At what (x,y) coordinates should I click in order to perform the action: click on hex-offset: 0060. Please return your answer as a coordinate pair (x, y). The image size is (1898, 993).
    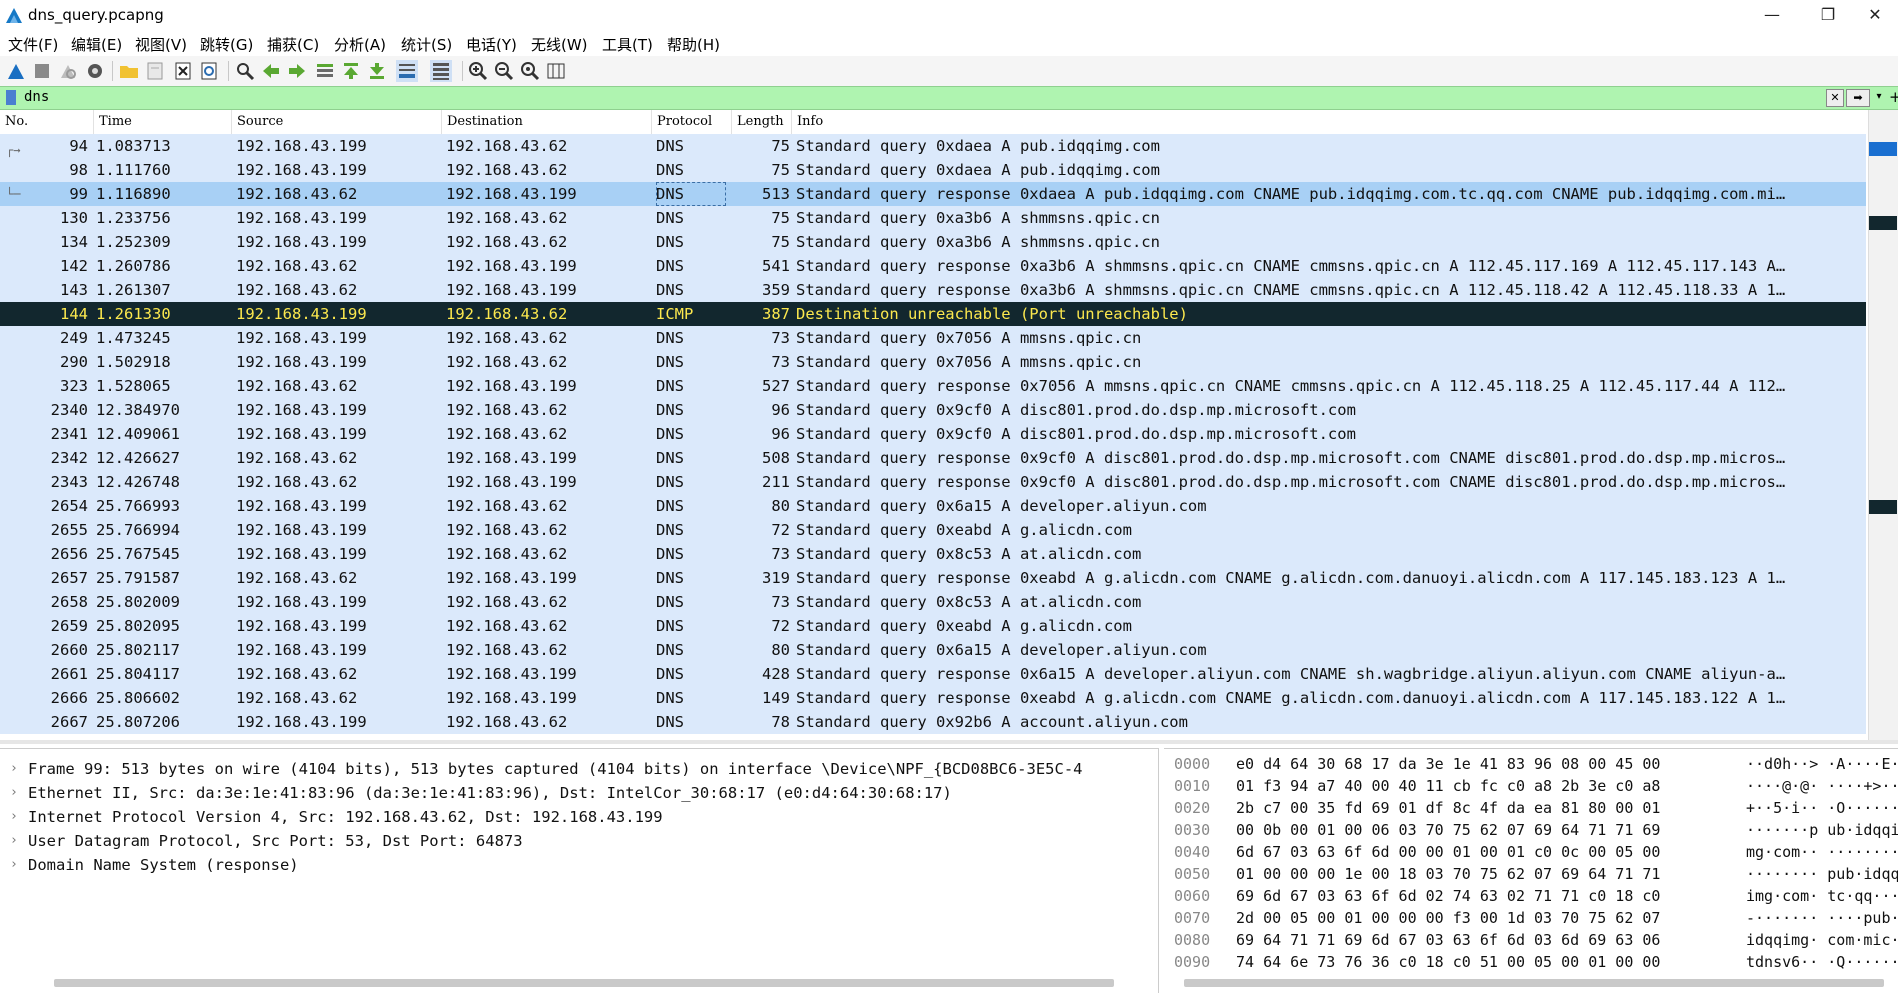
    Looking at the image, I should click on (1192, 896).